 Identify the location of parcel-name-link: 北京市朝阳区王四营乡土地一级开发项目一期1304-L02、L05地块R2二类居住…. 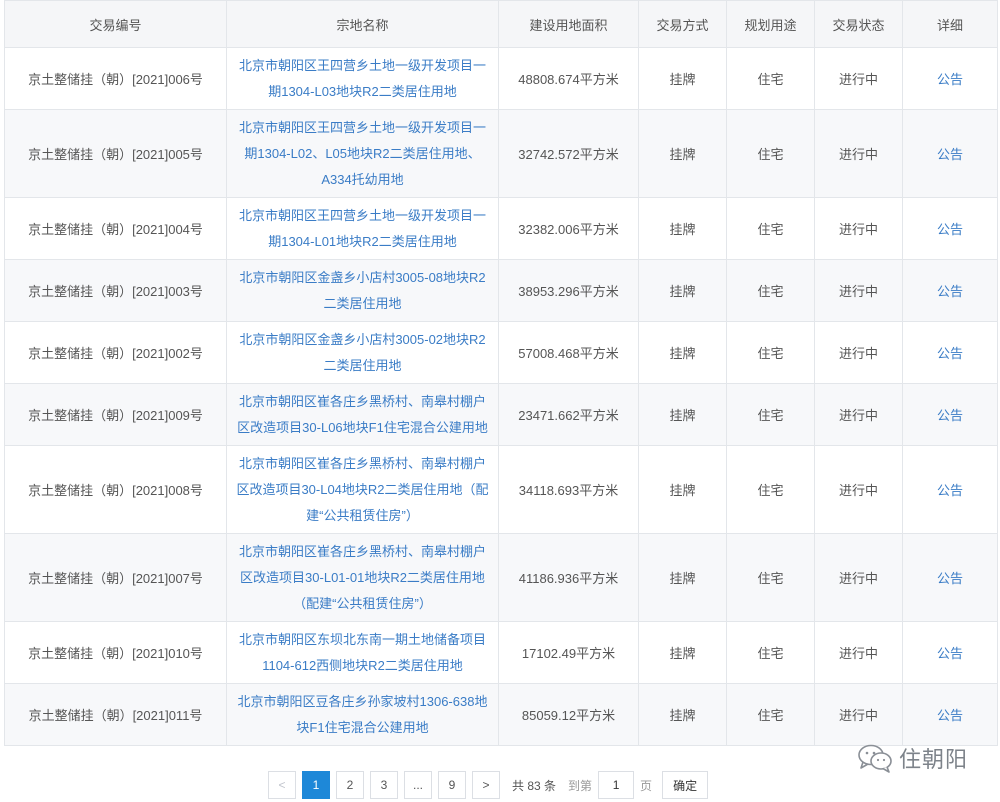
(362, 153).